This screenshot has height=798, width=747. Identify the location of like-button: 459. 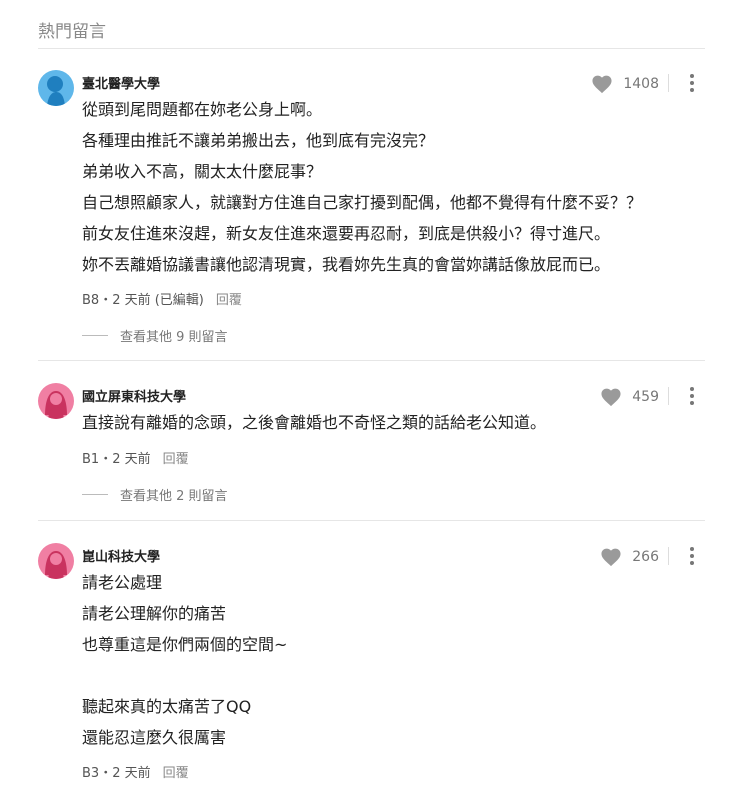
(629, 397).